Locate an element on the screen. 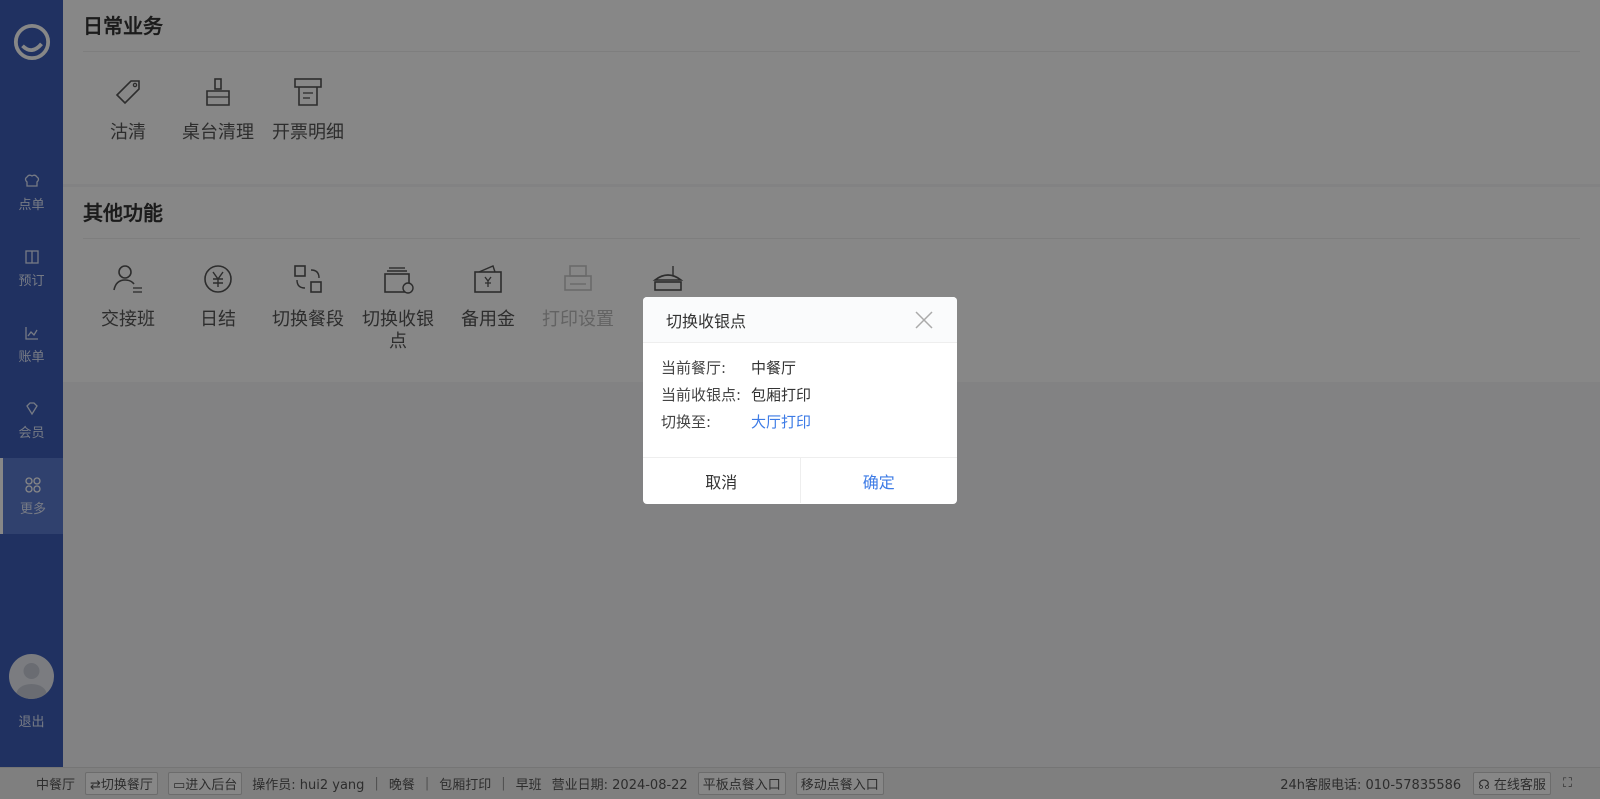  switch-to-row: 切换至: 大厅打印 is located at coordinates (800, 422).